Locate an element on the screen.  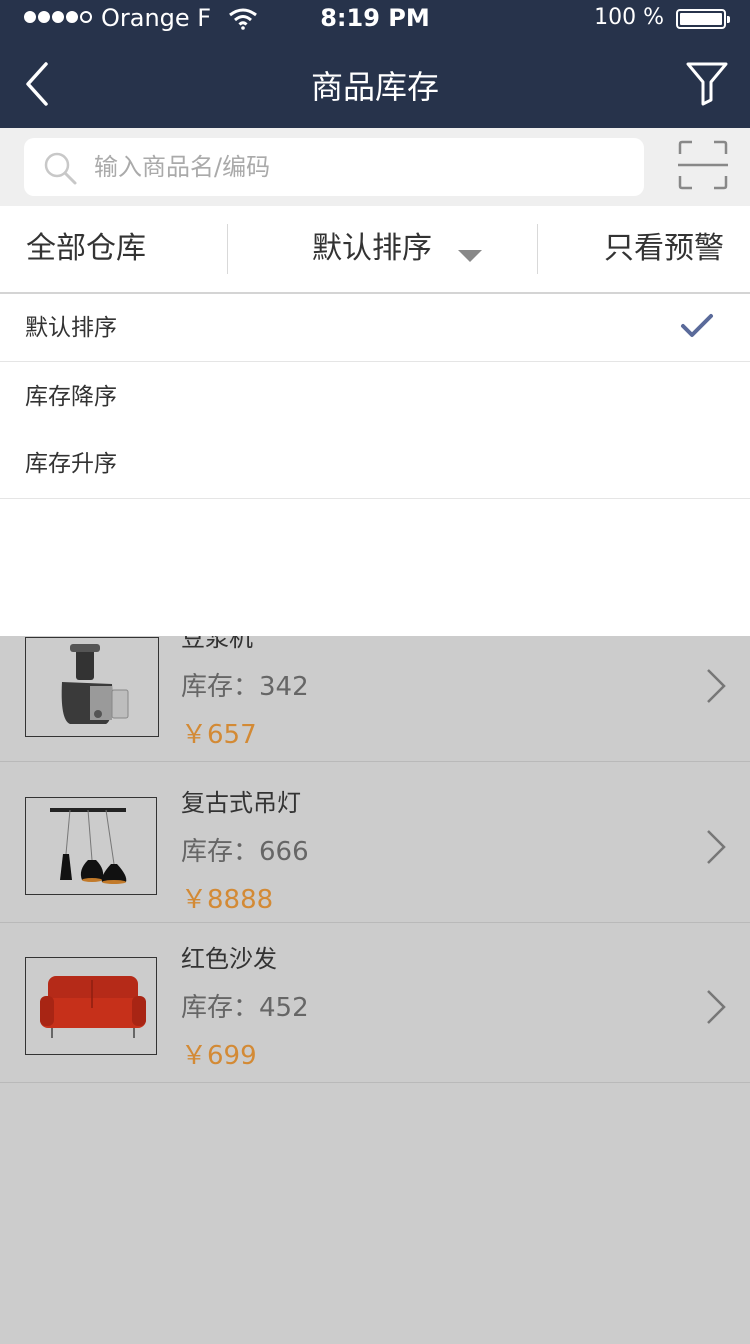
sort-filter-tab: 默认排序 is located at coordinates (372, 250).